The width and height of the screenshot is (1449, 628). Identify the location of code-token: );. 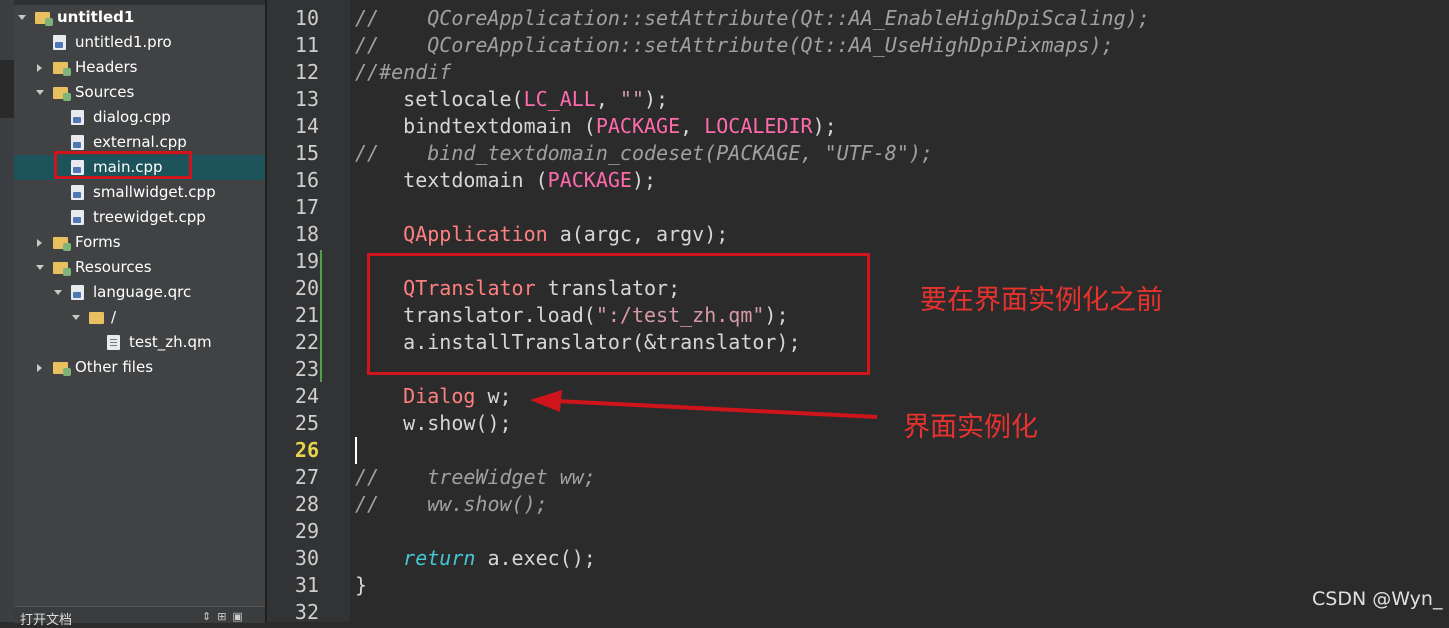
(644, 180).